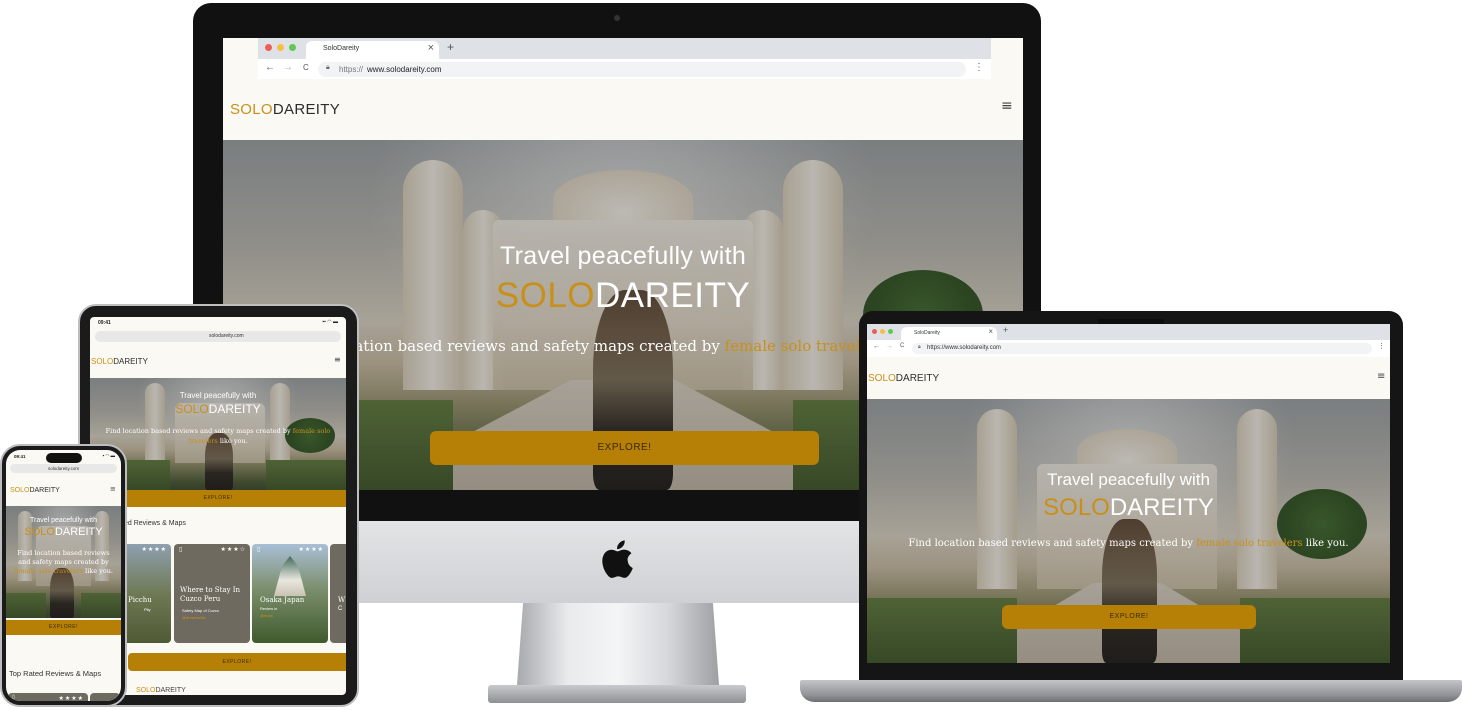 The image size is (1462, 710). I want to click on laptop-url-bar: 🔒︎ https://www.solodareity.com, so click(1142, 348).